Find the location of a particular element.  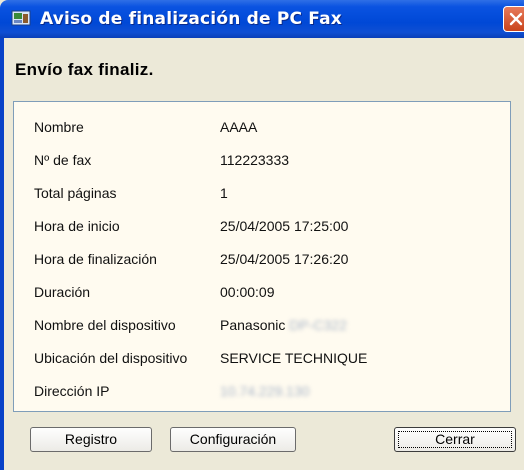

detail-label: Hora de inicio is located at coordinates (77, 226).